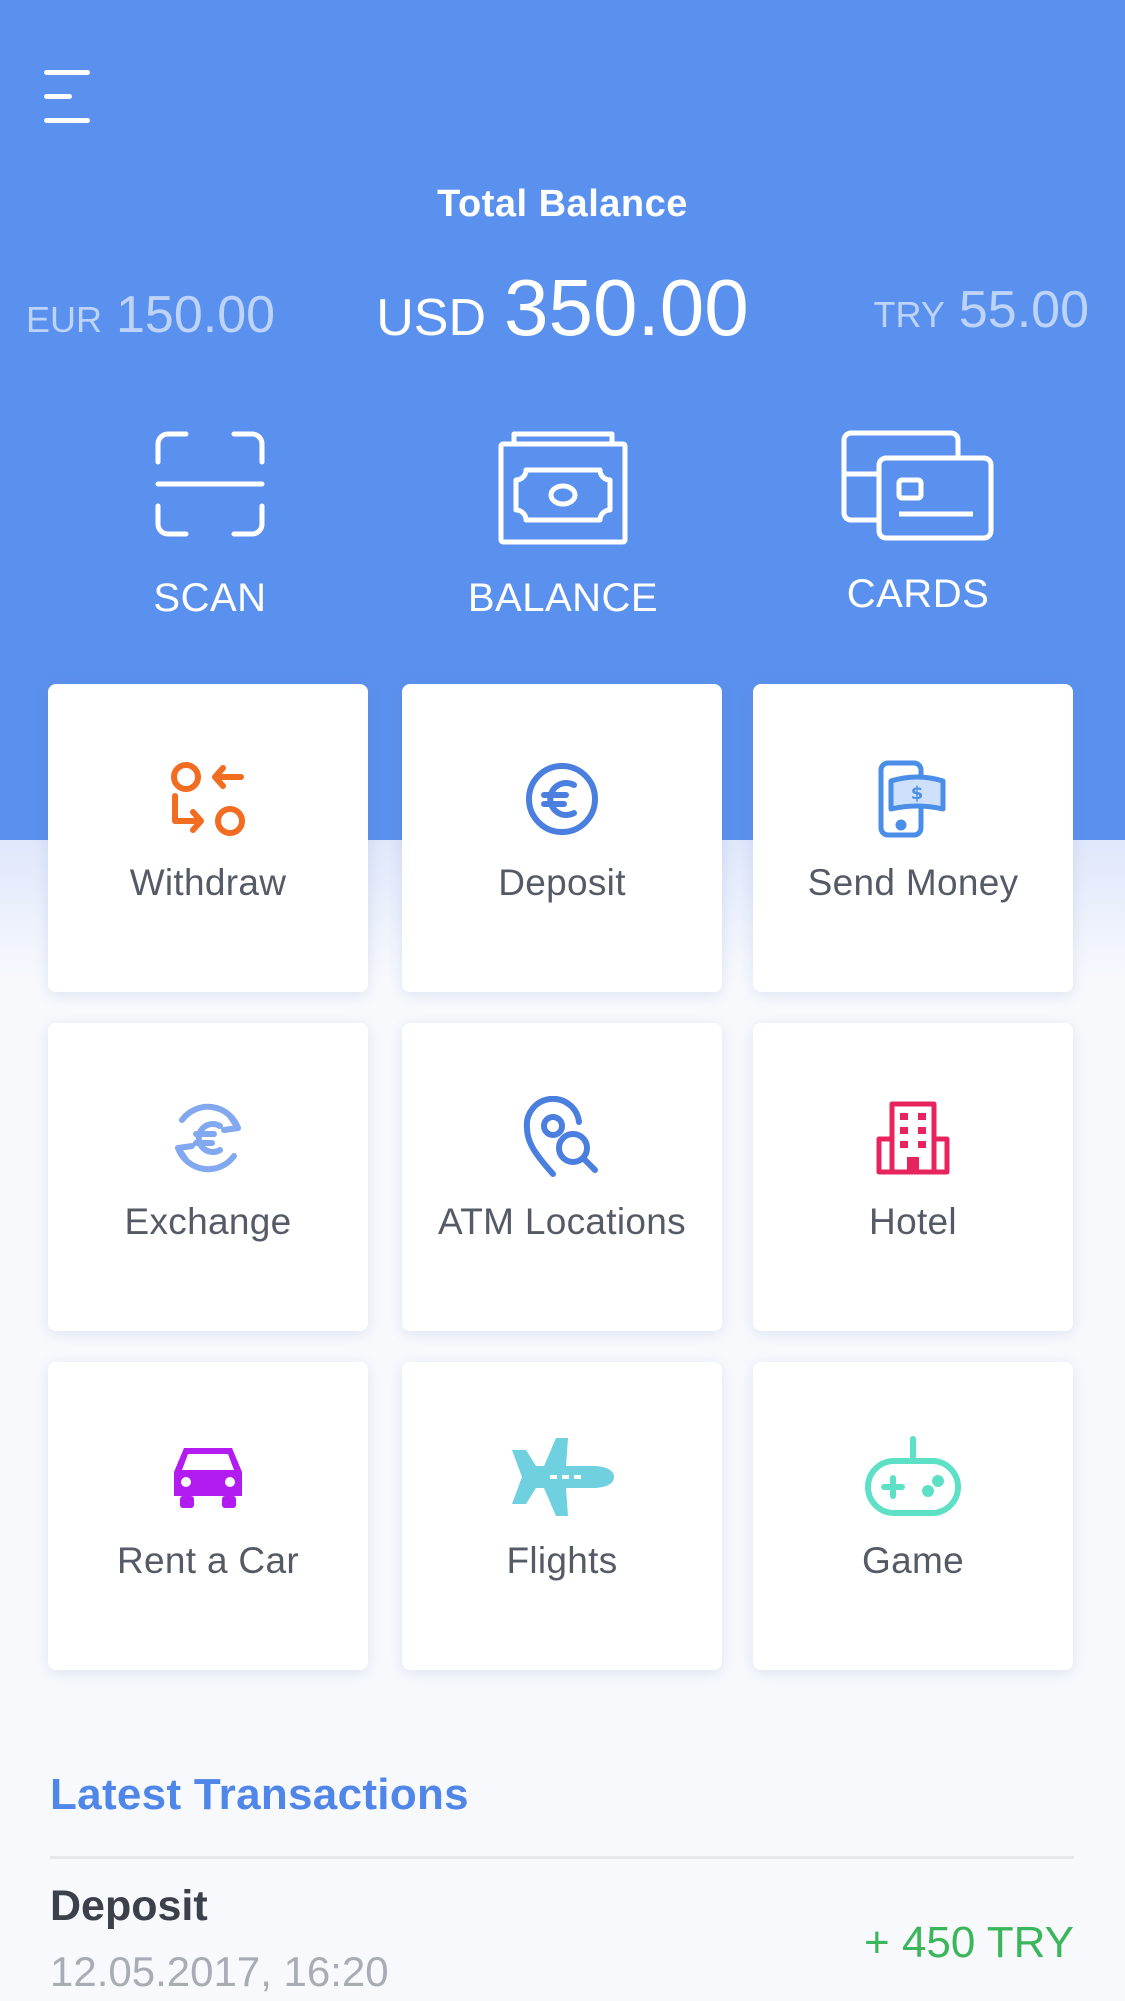  Describe the element at coordinates (913, 1476) in the screenshot. I see `gamepad-icon` at that location.